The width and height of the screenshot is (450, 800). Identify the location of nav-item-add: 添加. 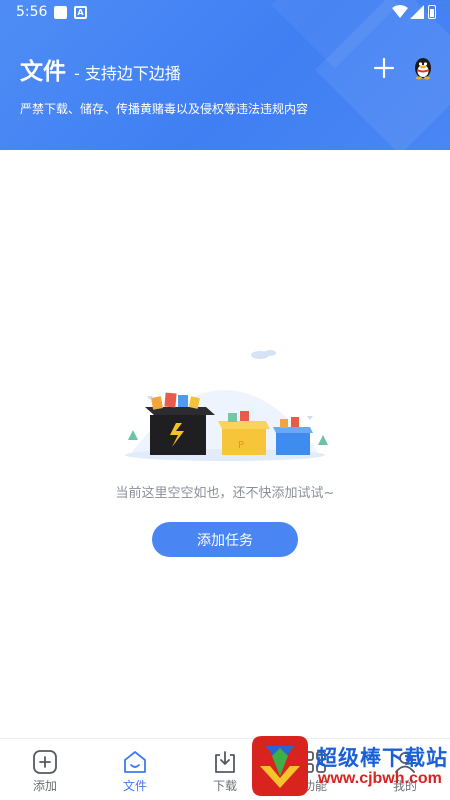
(45, 771).